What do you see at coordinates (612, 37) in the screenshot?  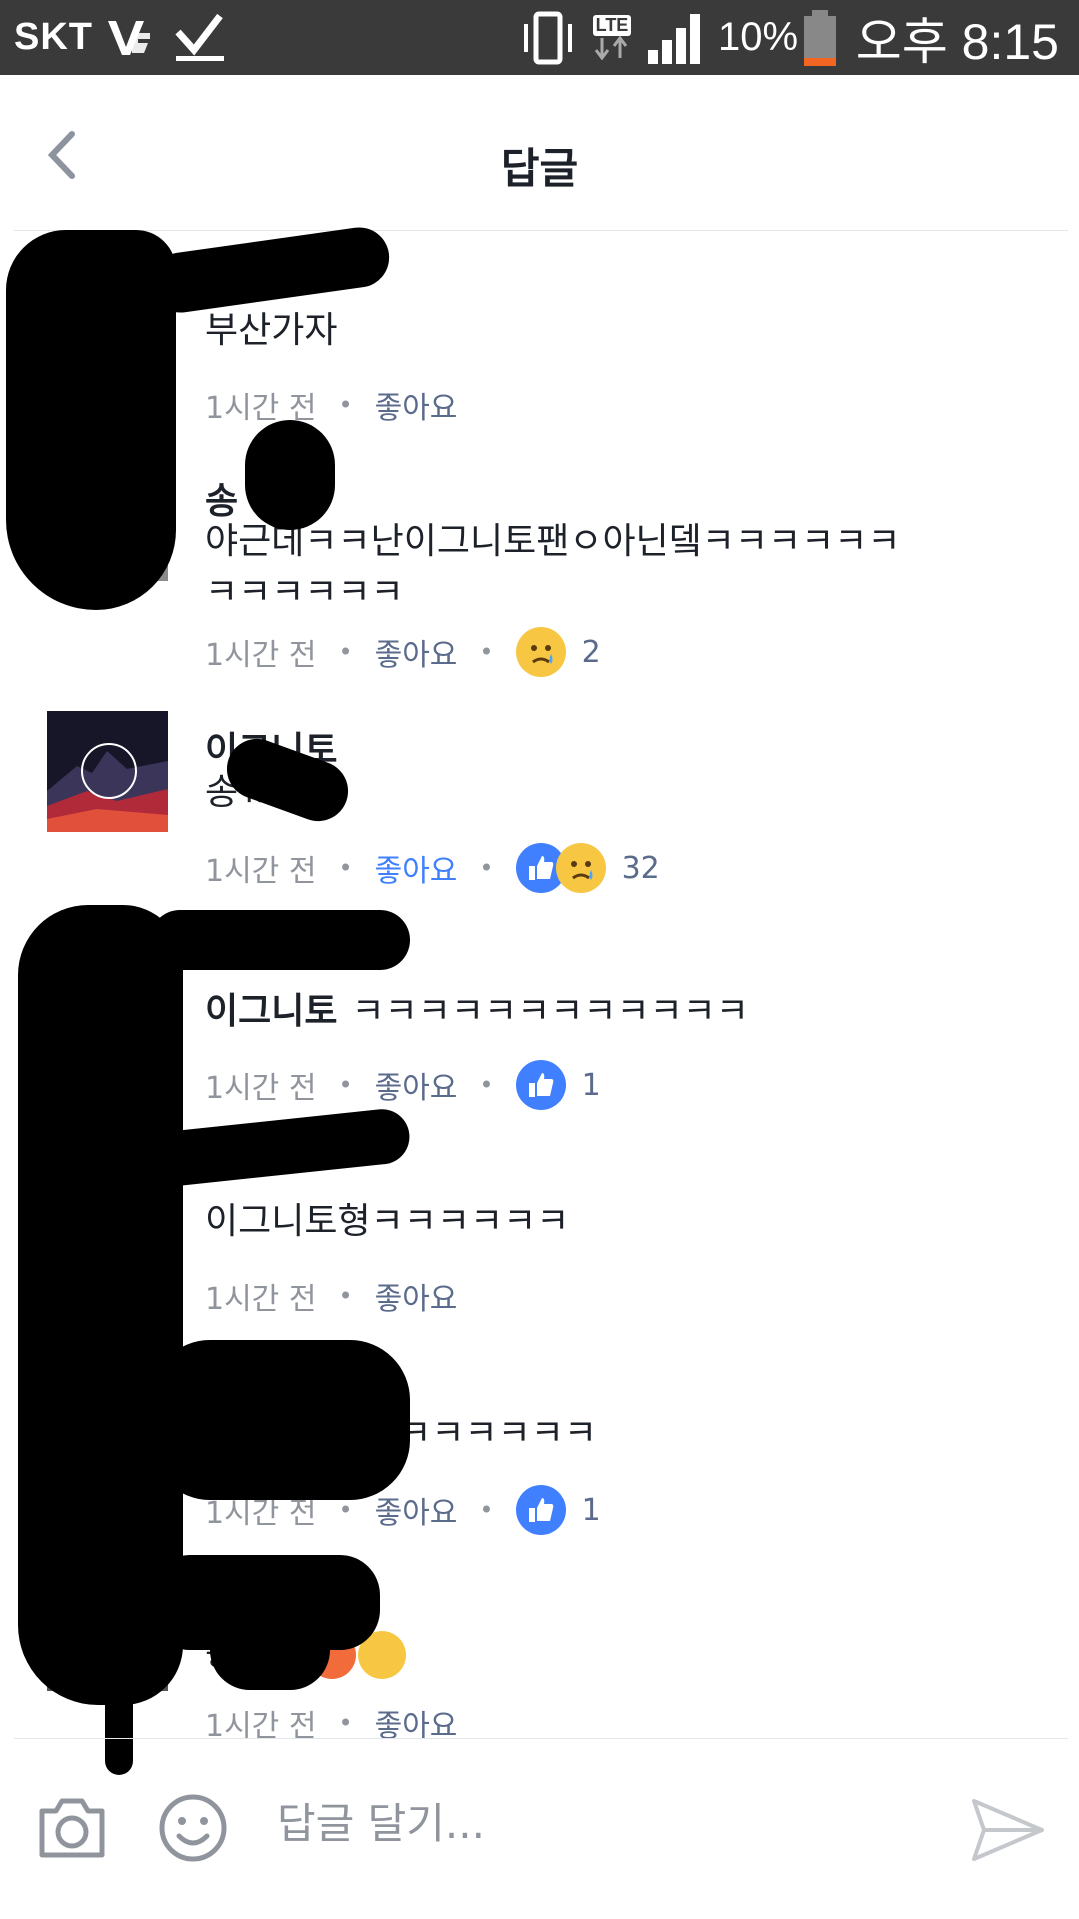 I see `lte-icon: LTE` at bounding box center [612, 37].